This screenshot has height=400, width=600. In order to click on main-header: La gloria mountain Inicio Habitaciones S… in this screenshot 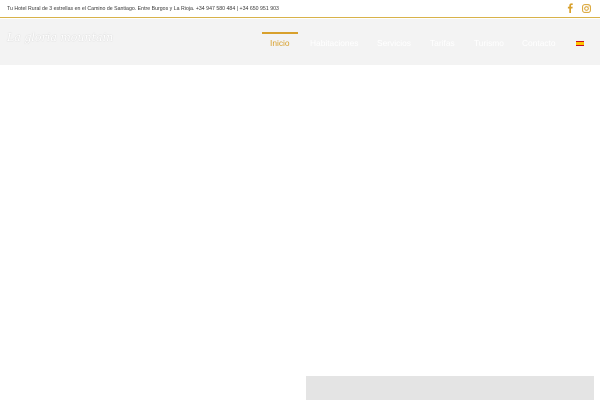, I will do `click(300, 42)`.